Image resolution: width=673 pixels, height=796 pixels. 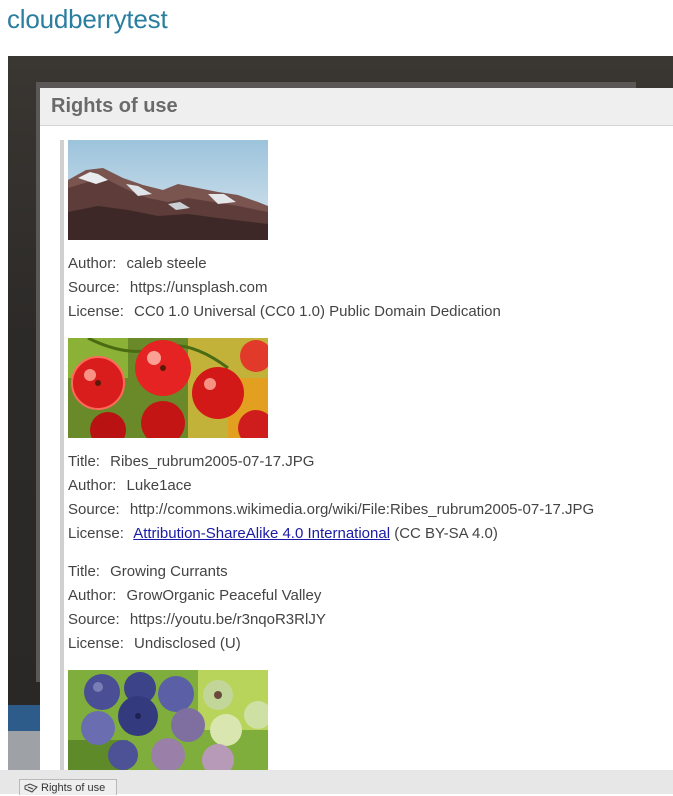 I want to click on license-row: License: Undisclosed (U), so click(x=154, y=643).